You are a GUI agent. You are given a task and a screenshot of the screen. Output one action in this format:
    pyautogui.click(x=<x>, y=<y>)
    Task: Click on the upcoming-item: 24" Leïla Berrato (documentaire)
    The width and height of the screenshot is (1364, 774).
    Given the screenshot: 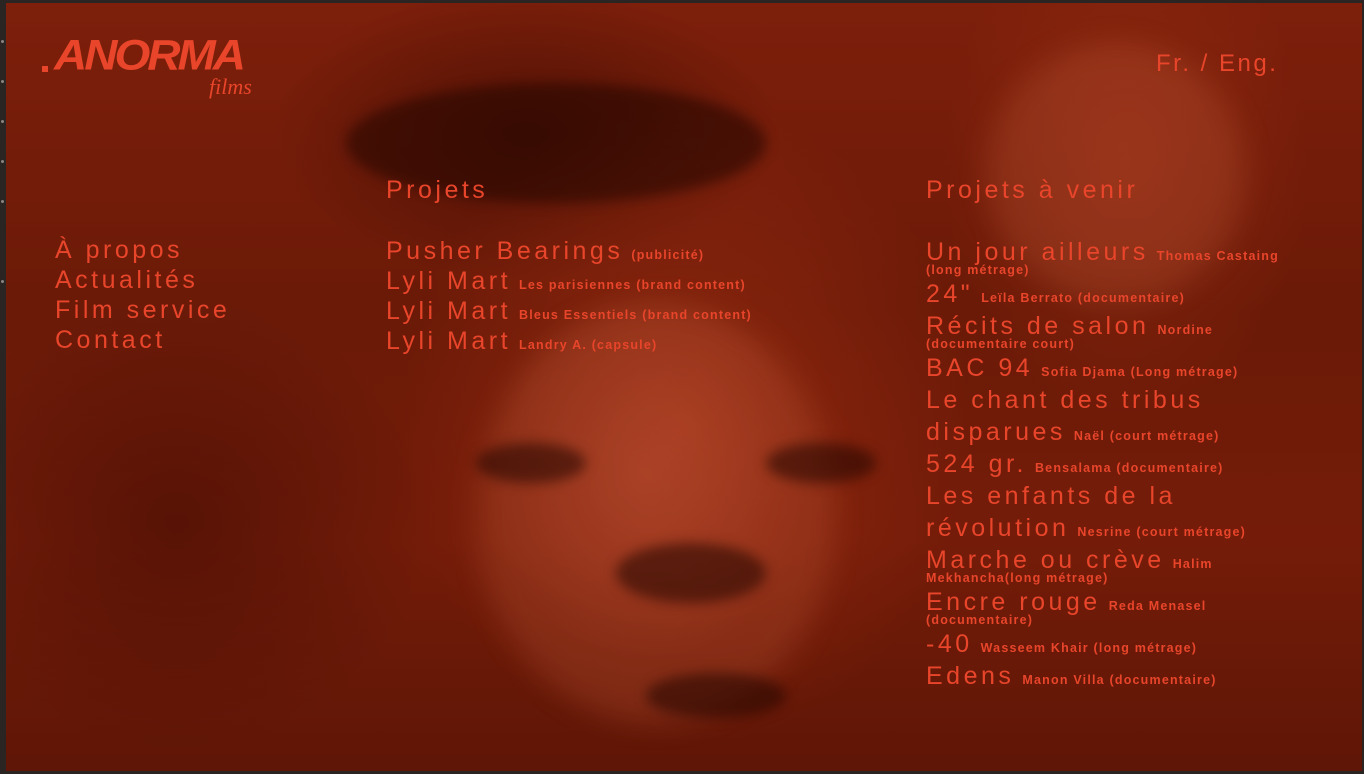 What is the action you would take?
    pyautogui.click(x=1126, y=296)
    